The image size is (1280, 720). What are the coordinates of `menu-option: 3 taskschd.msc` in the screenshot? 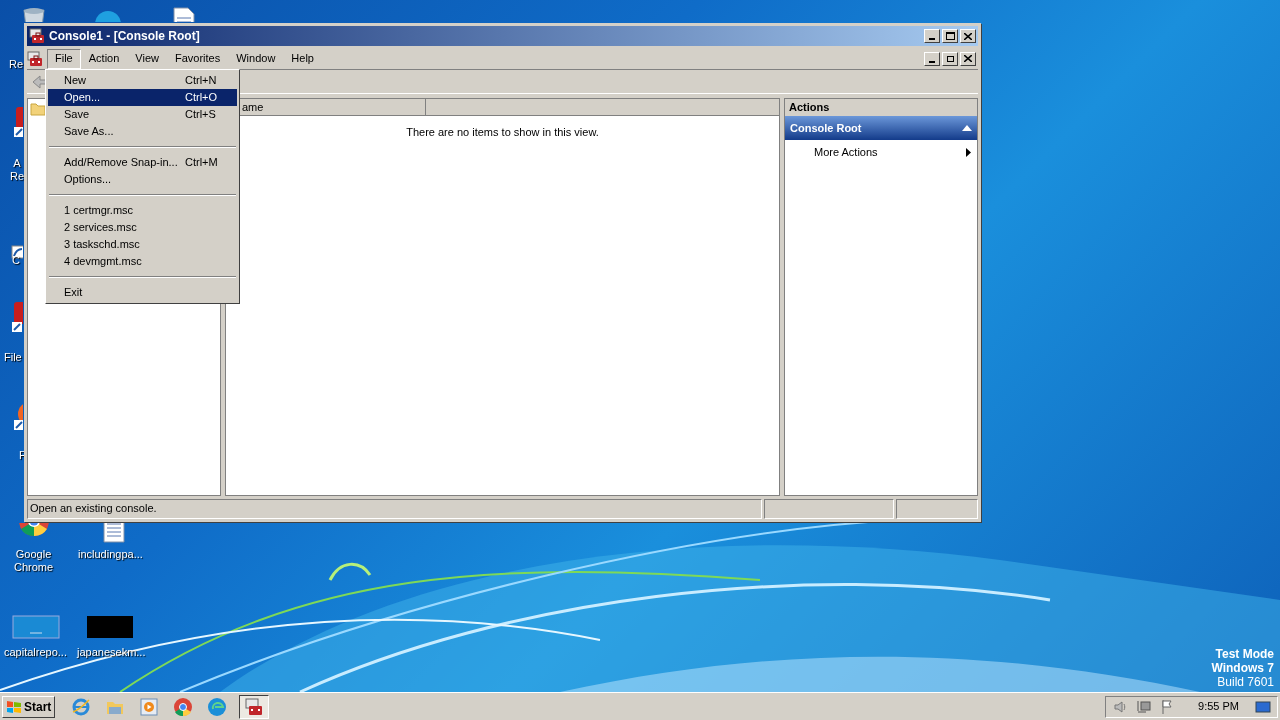 It's located at (142, 244).